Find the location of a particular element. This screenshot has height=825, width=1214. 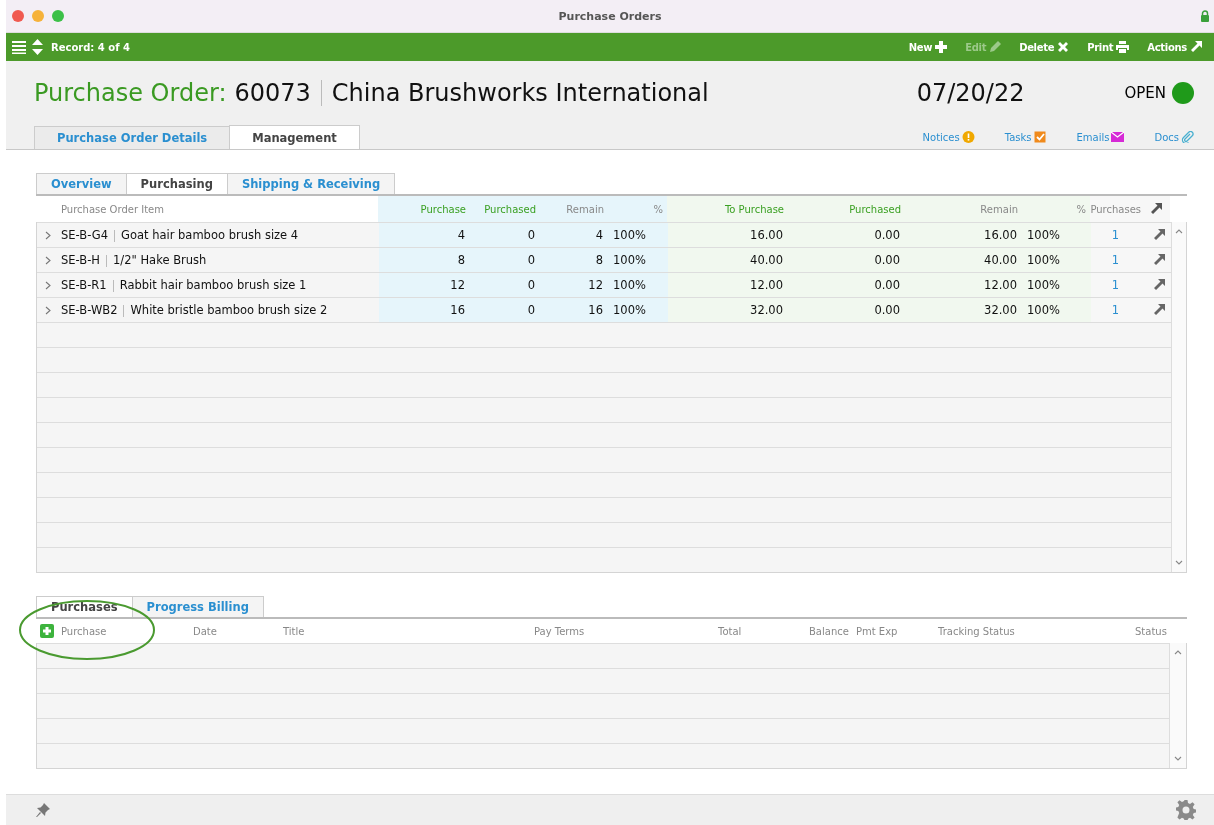

tab: Purchases is located at coordinates (84, 606).